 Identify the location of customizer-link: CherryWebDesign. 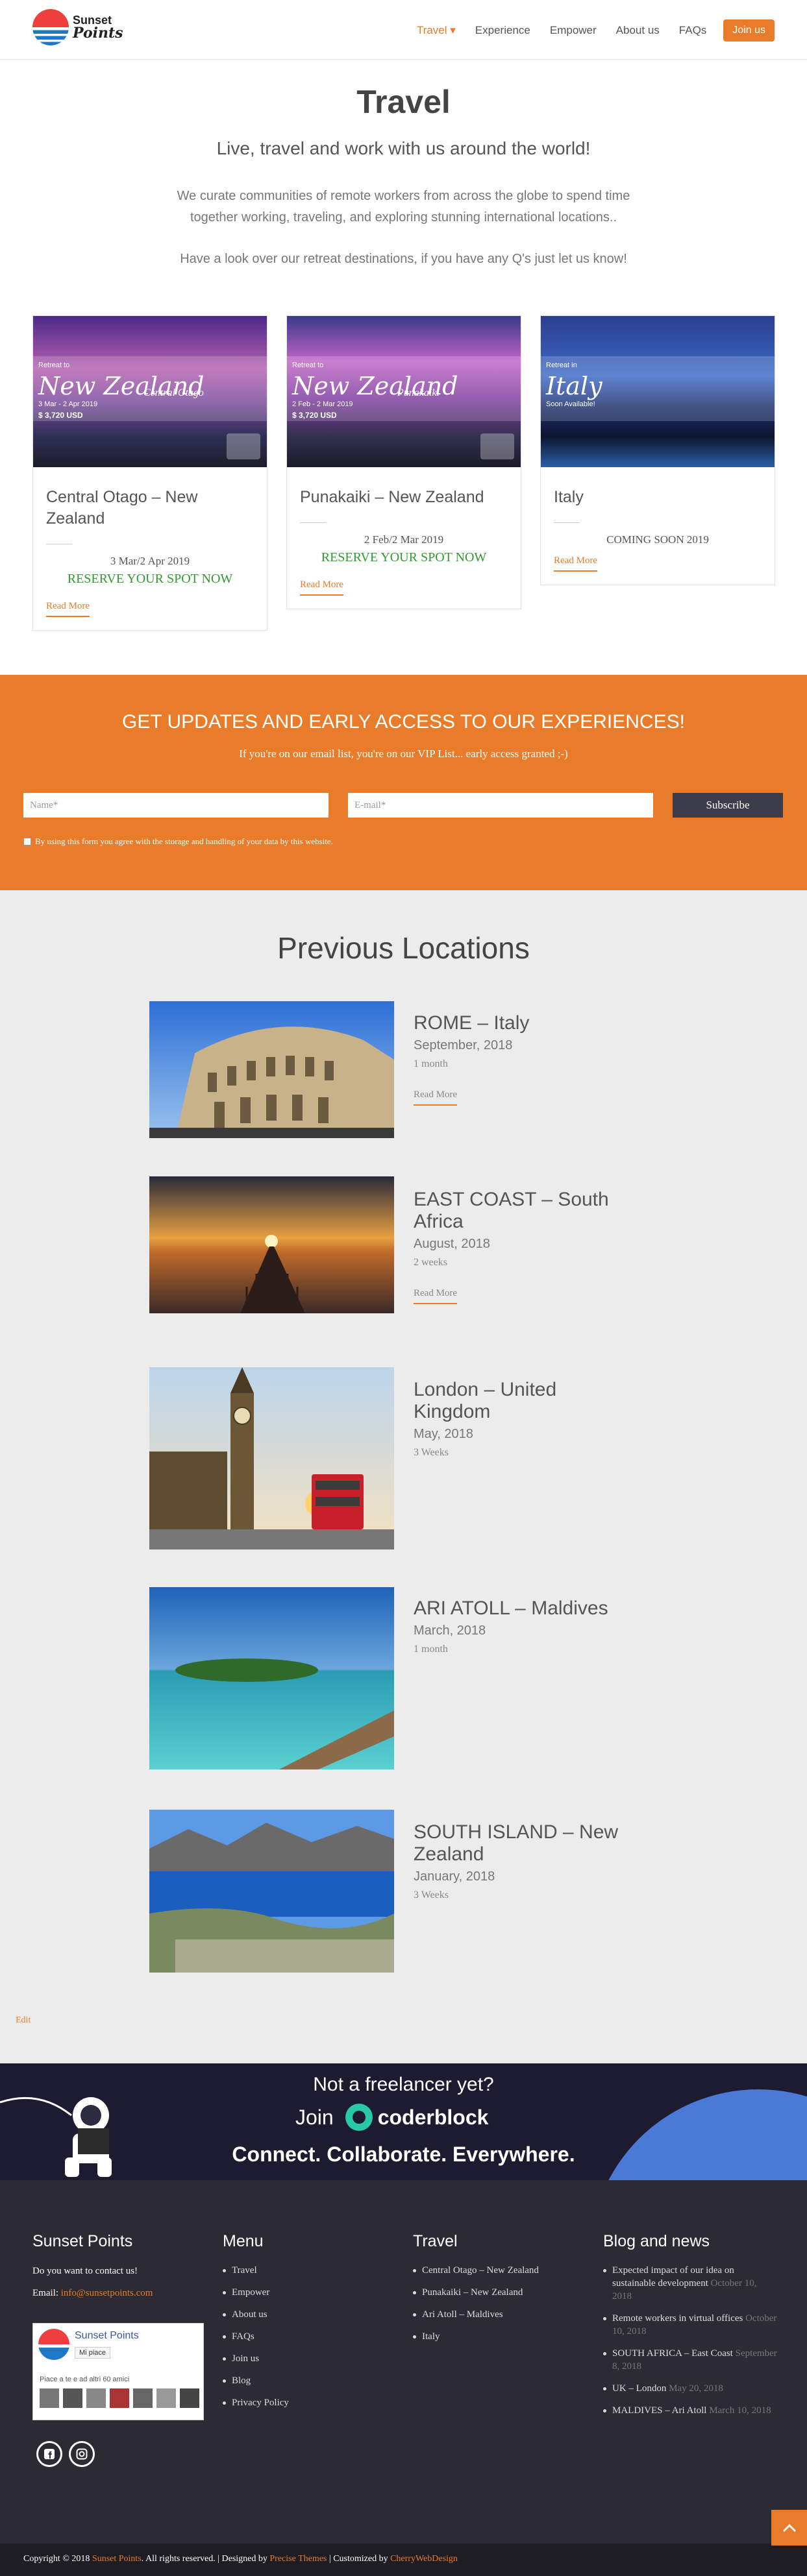
(424, 2559).